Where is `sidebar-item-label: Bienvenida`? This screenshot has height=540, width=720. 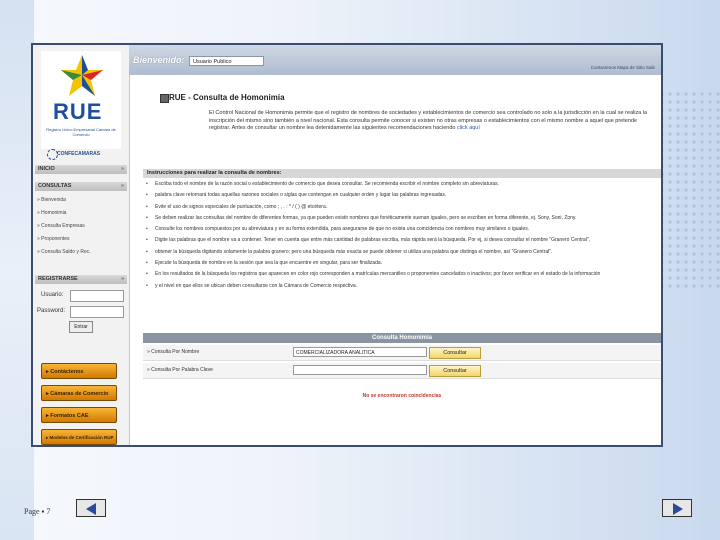
sidebar-item-label: Bienvenida is located at coordinates (53, 200).